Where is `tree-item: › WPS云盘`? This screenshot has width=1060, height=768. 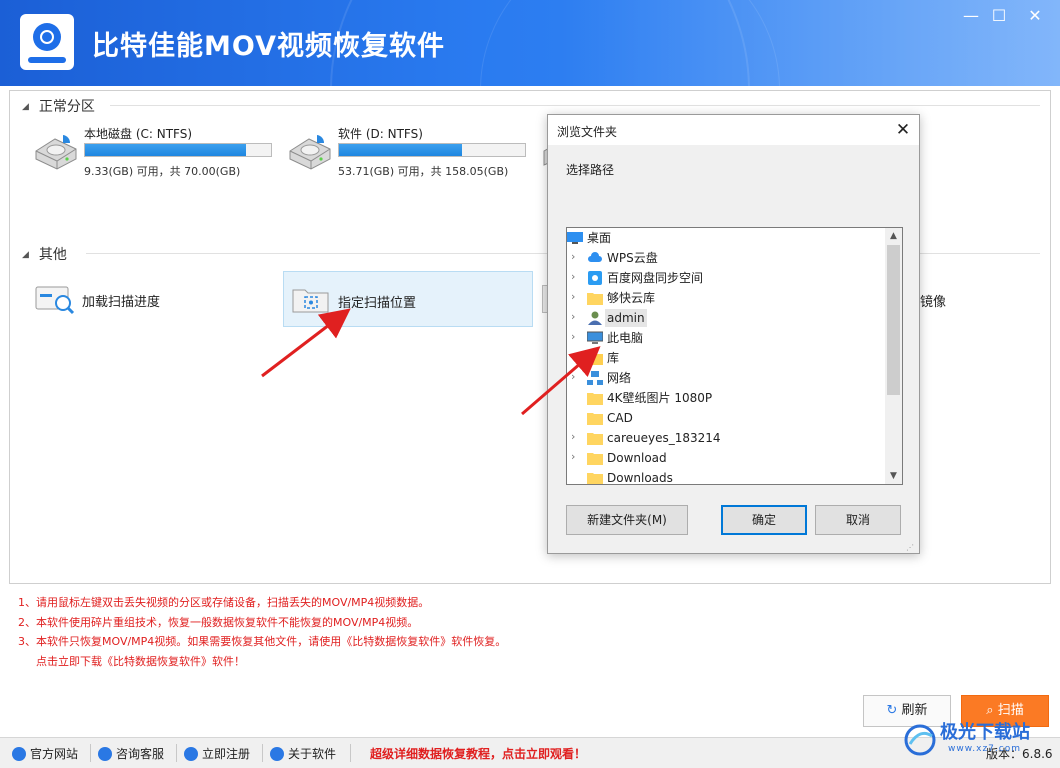 tree-item: › WPS云盘 is located at coordinates (726, 258).